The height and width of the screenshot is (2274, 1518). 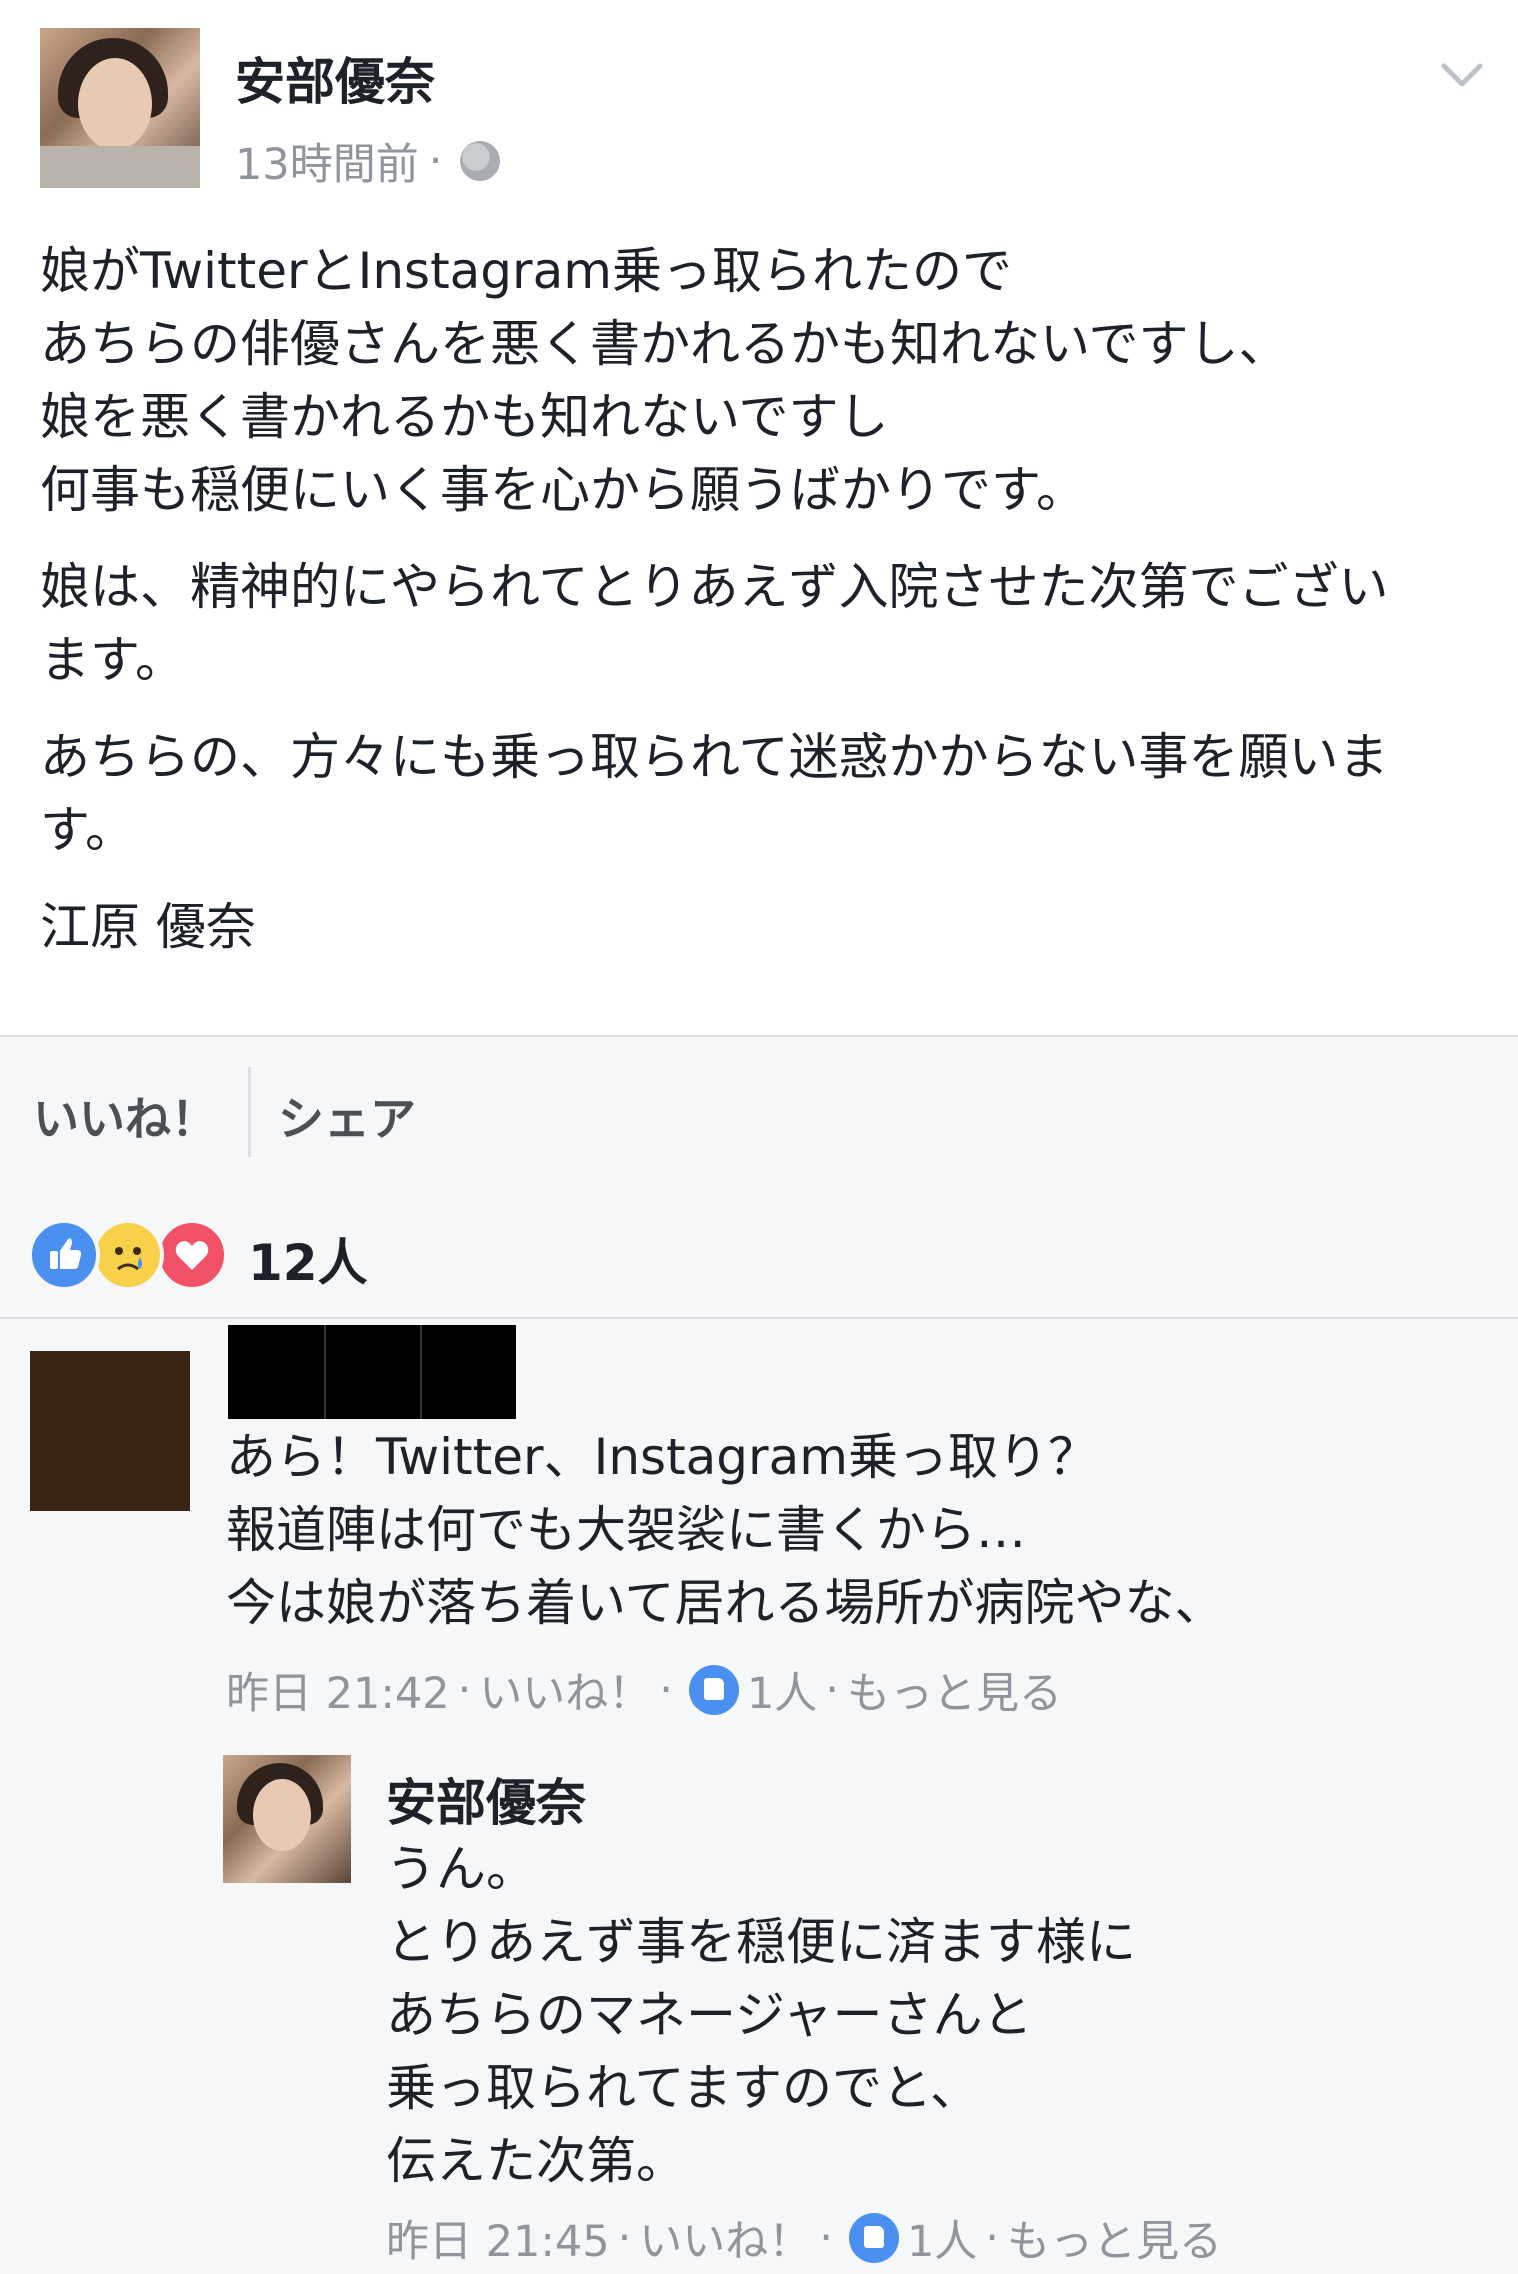 What do you see at coordinates (1462, 75) in the screenshot?
I see `chevron-down-icon` at bounding box center [1462, 75].